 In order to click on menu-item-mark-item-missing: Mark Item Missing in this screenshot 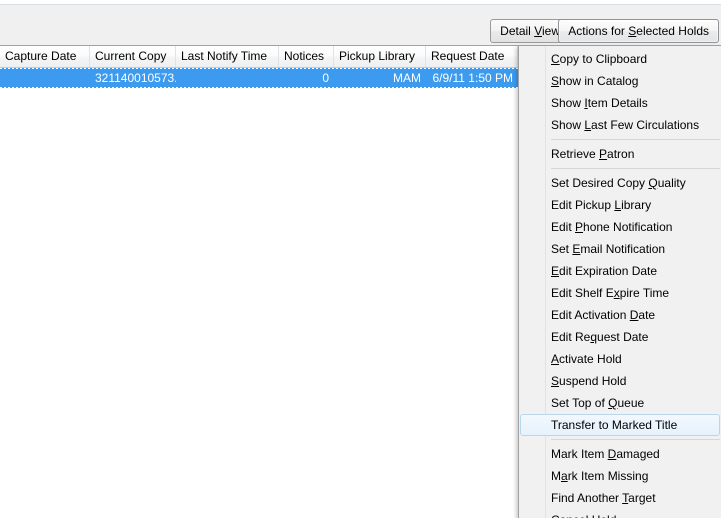, I will do `click(620, 476)`.